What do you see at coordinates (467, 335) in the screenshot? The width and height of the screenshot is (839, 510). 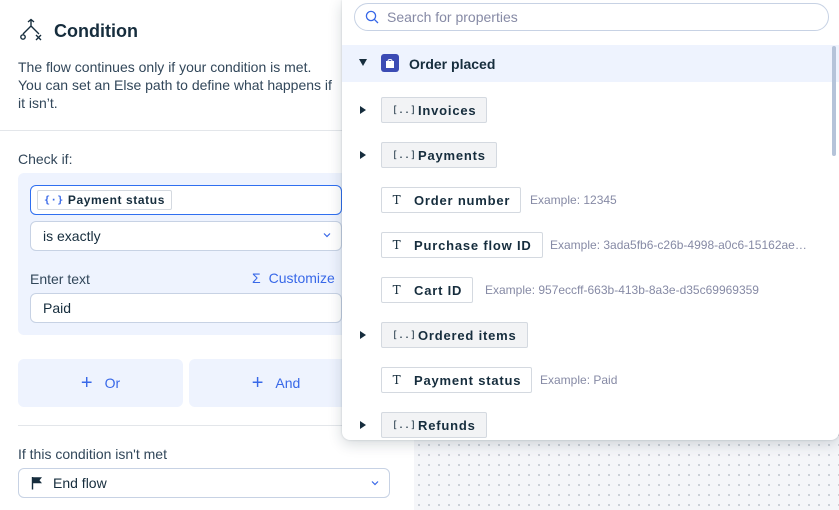 I see `property-label: Ordered items` at bounding box center [467, 335].